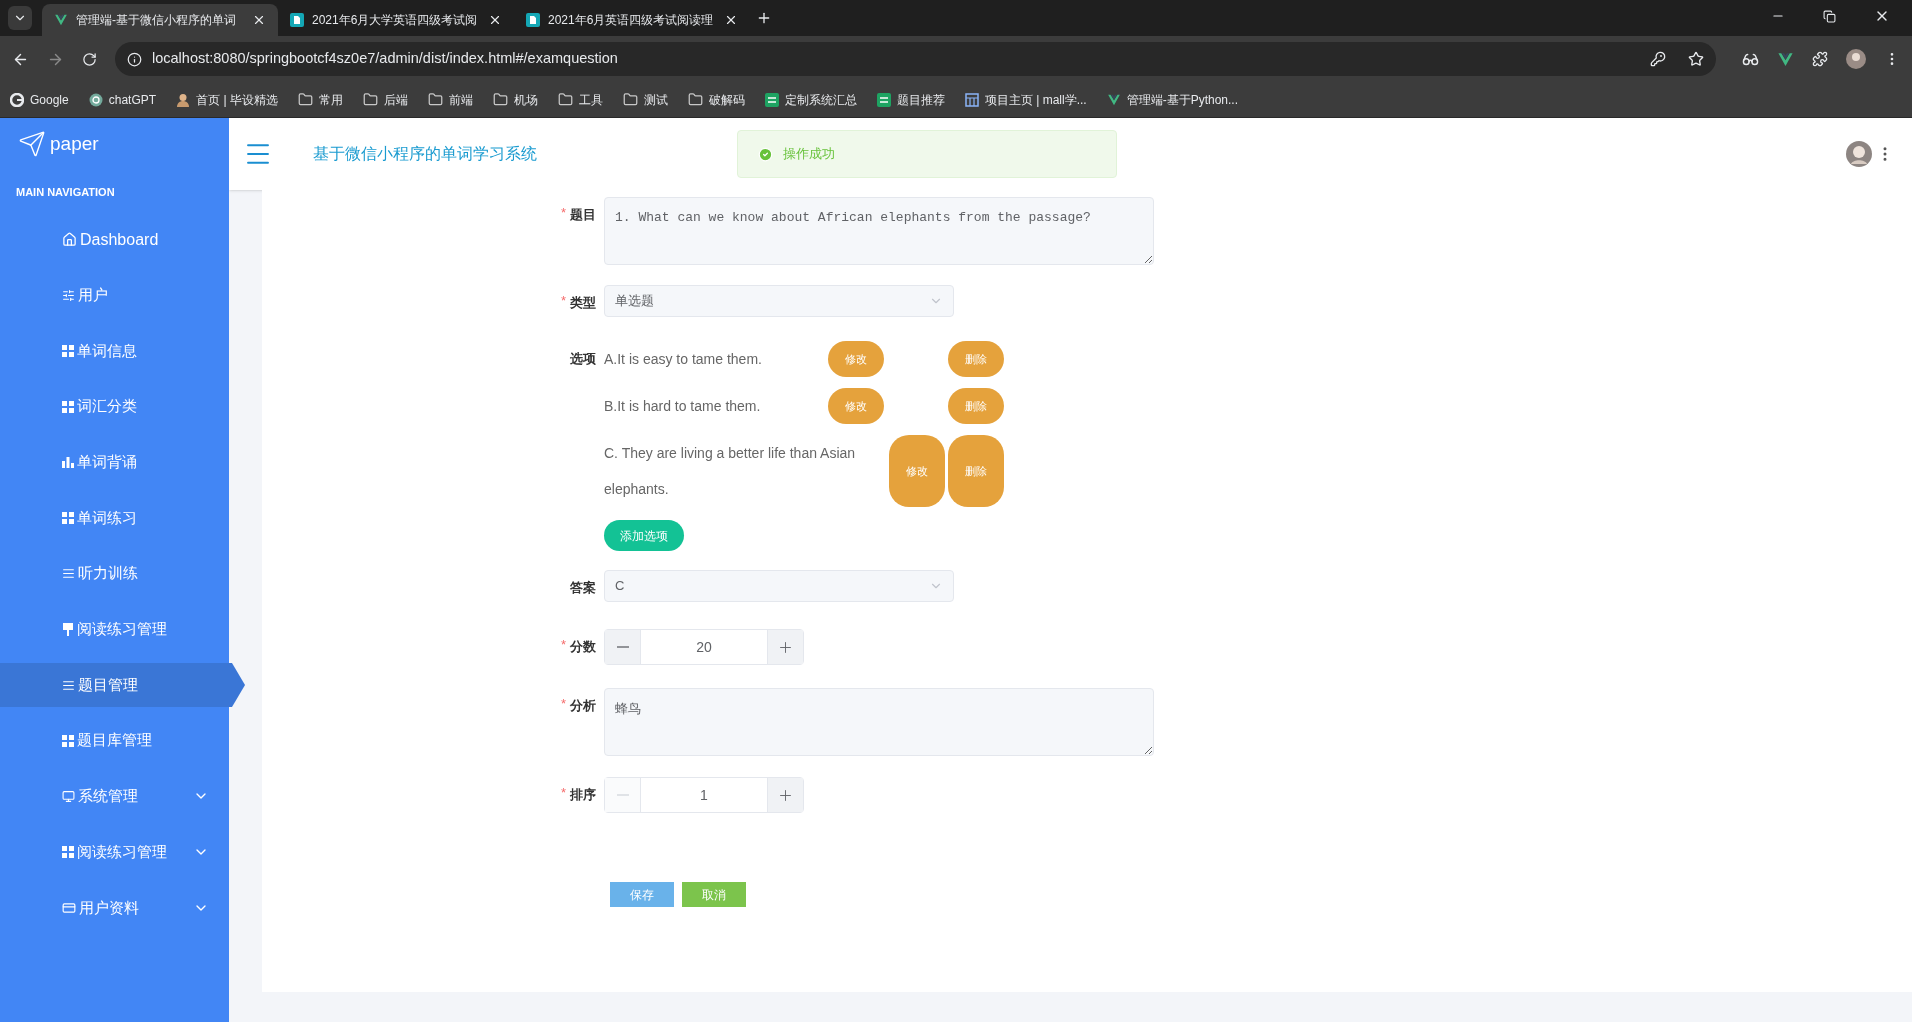 The width and height of the screenshot is (1912, 1022). I want to click on reload-icon, so click(89, 59).